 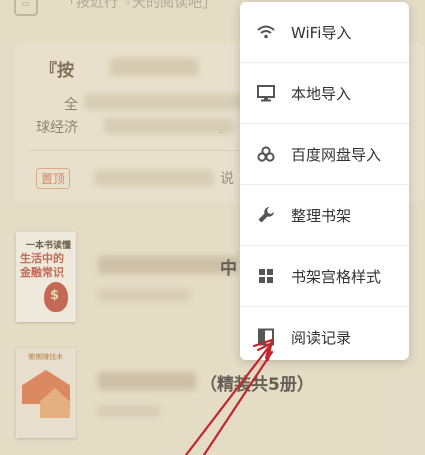 I want to click on menu-item-label: 整理书架, so click(x=321, y=215).